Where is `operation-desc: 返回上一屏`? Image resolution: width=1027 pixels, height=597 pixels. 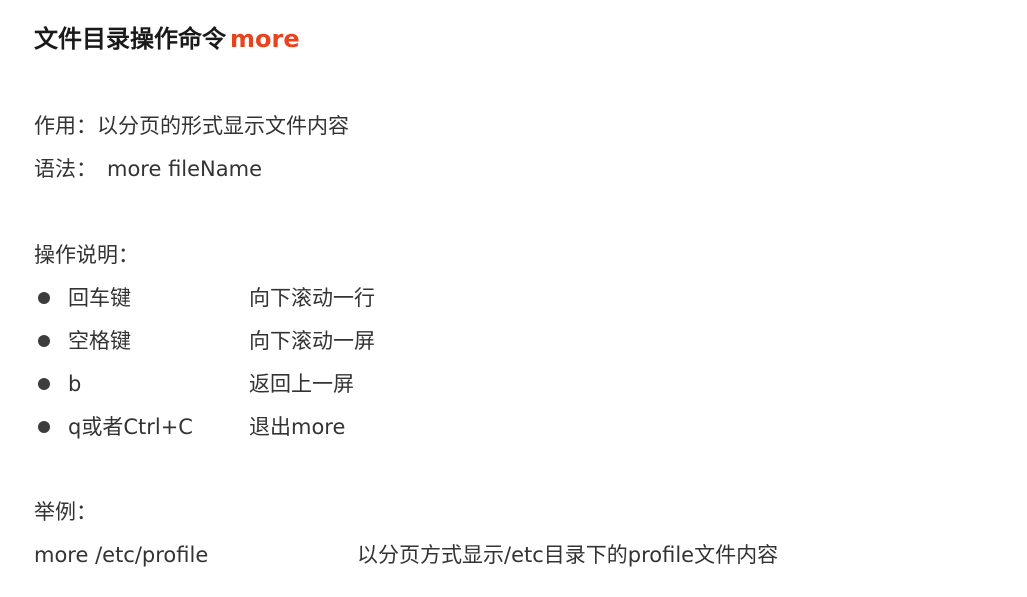
operation-desc: 返回上一屏 is located at coordinates (301, 384).